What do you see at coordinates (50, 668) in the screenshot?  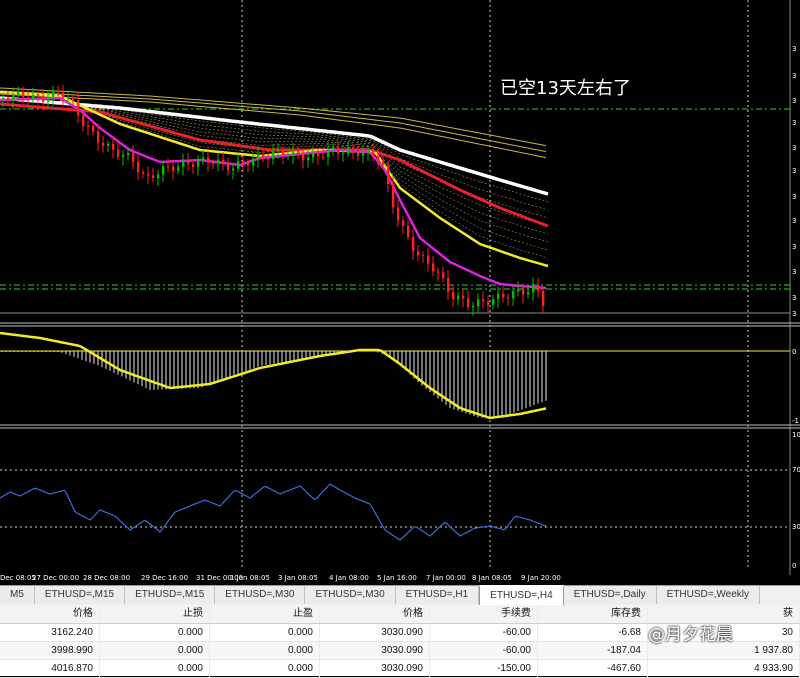 I see `table-cell: 4016.870` at bounding box center [50, 668].